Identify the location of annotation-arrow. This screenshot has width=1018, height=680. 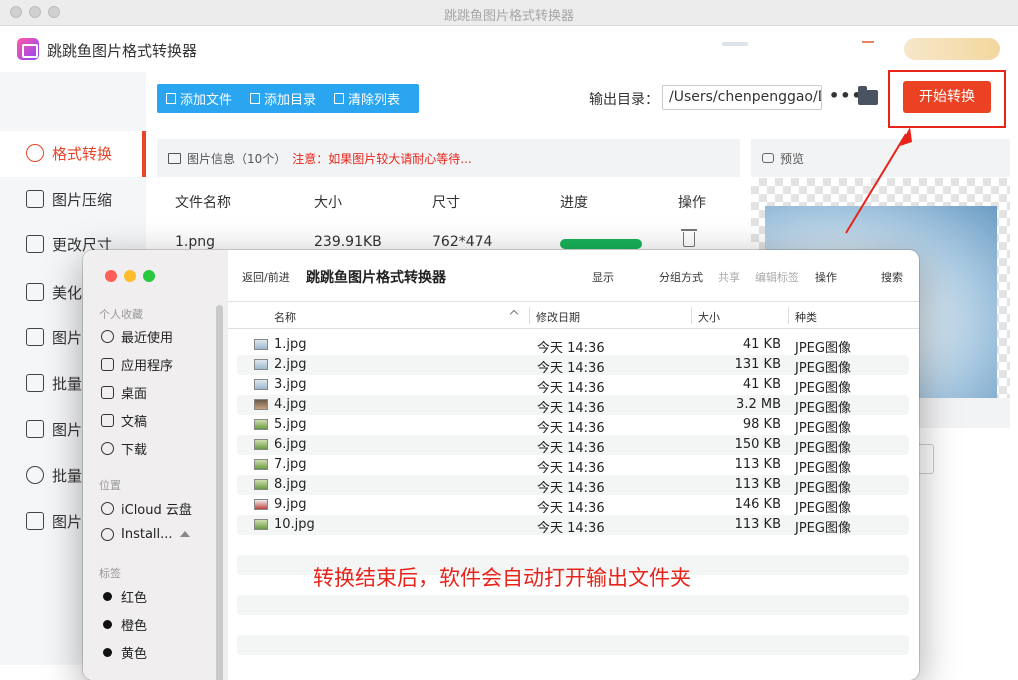
(878, 180).